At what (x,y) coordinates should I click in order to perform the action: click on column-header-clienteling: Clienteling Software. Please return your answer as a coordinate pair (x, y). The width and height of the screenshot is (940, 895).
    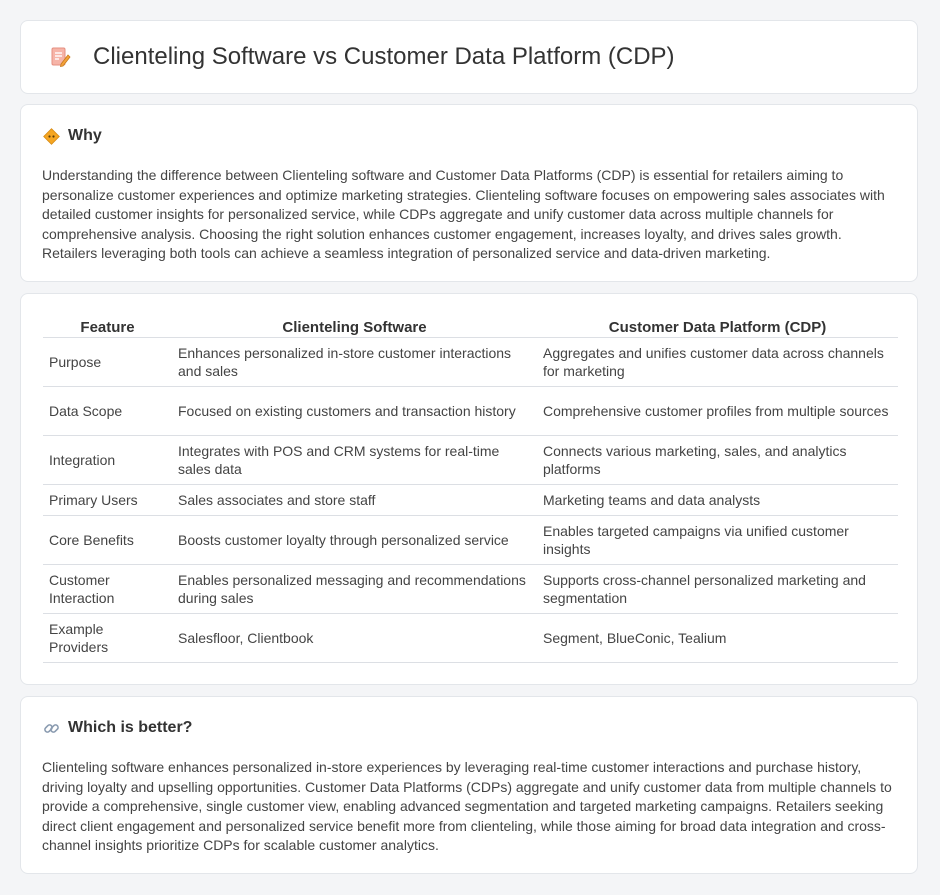
    Looking at the image, I should click on (354, 327).